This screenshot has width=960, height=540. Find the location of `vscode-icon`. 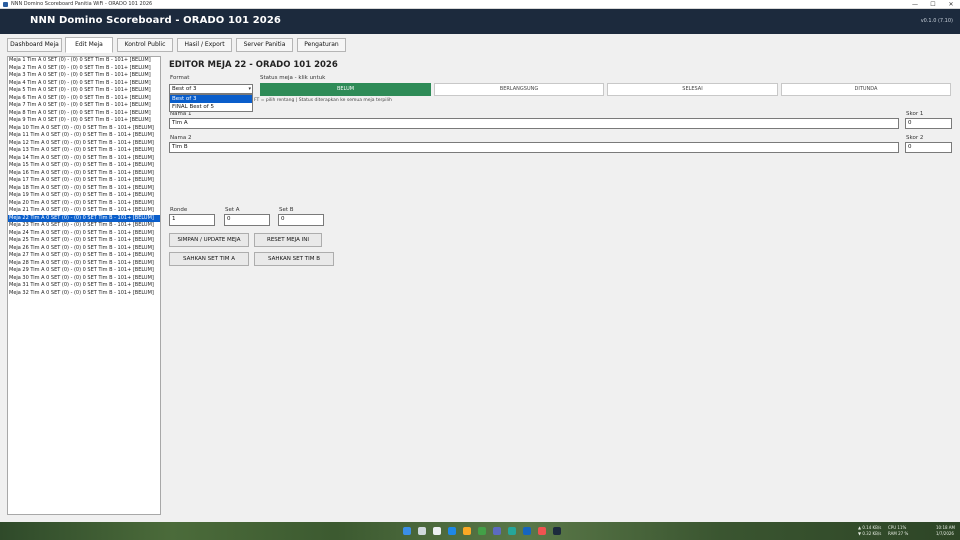

vscode-icon is located at coordinates (527, 531).